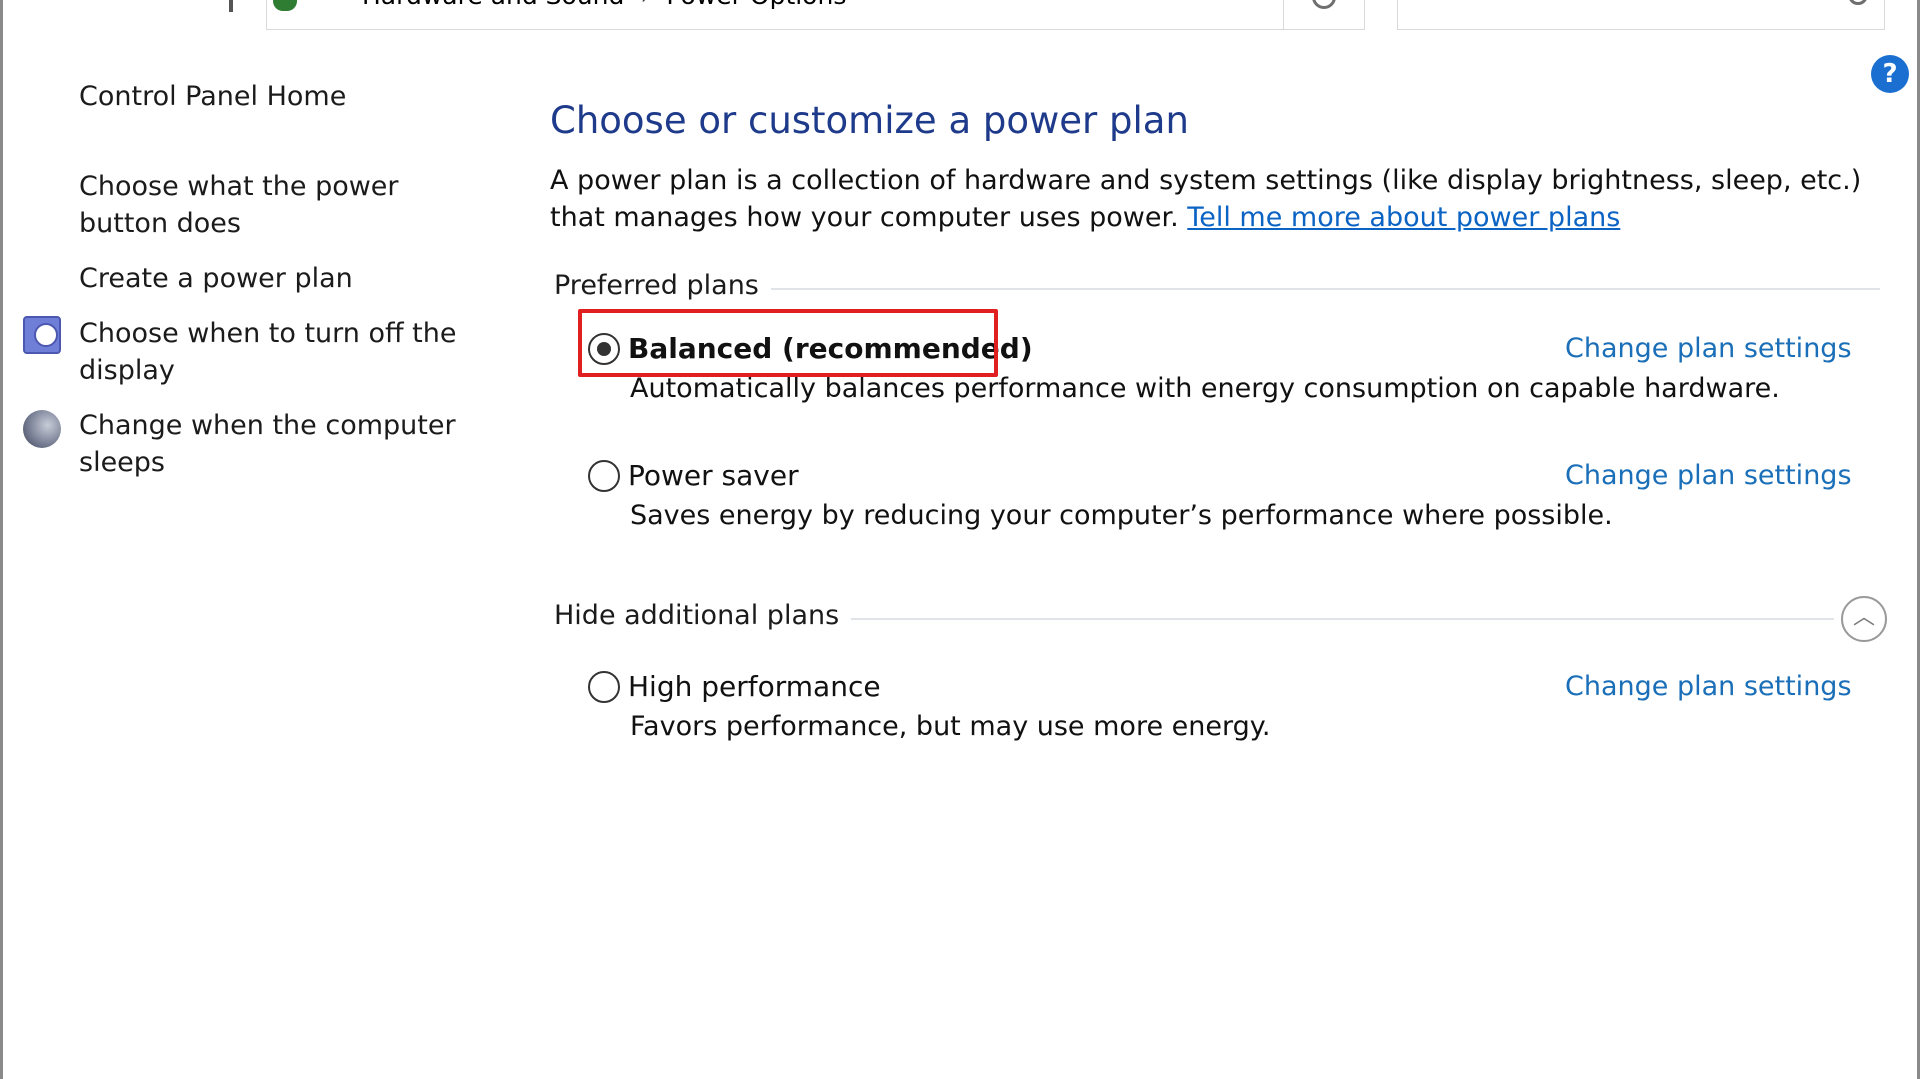 Image resolution: width=1920 pixels, height=1079 pixels. What do you see at coordinates (231, 6) in the screenshot?
I see `up-arrow-icon` at bounding box center [231, 6].